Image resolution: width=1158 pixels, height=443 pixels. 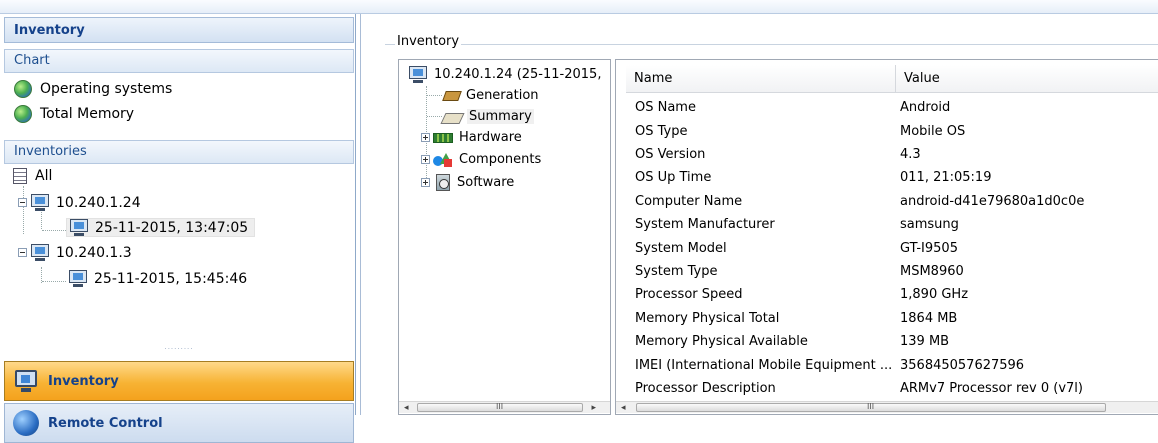 I want to click on chart-item-operating-systems: Operating systems, so click(x=93, y=89).